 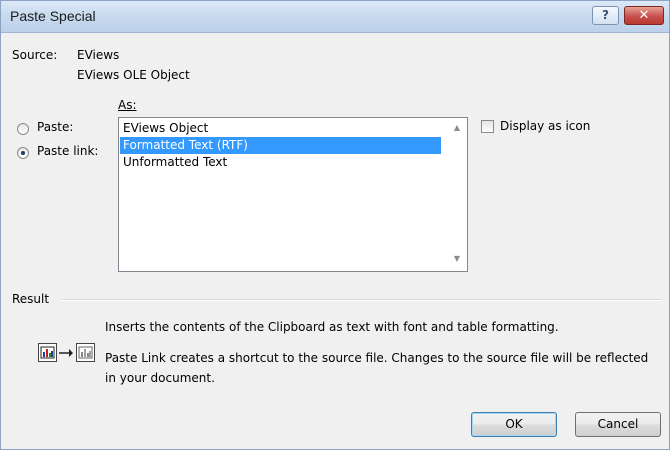 What do you see at coordinates (133, 75) in the screenshot?
I see `source-object: EViews OLE Object` at bounding box center [133, 75].